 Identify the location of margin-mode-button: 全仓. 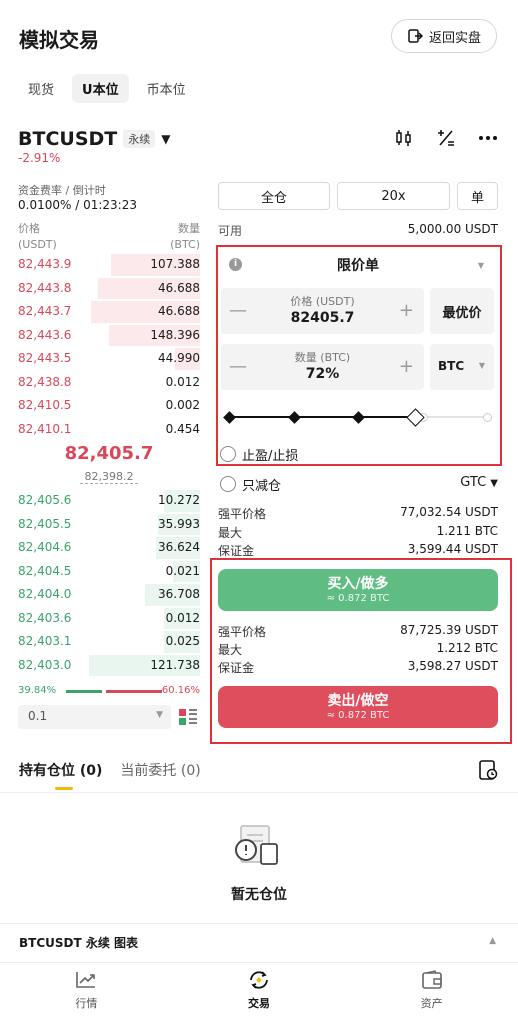
(274, 196).